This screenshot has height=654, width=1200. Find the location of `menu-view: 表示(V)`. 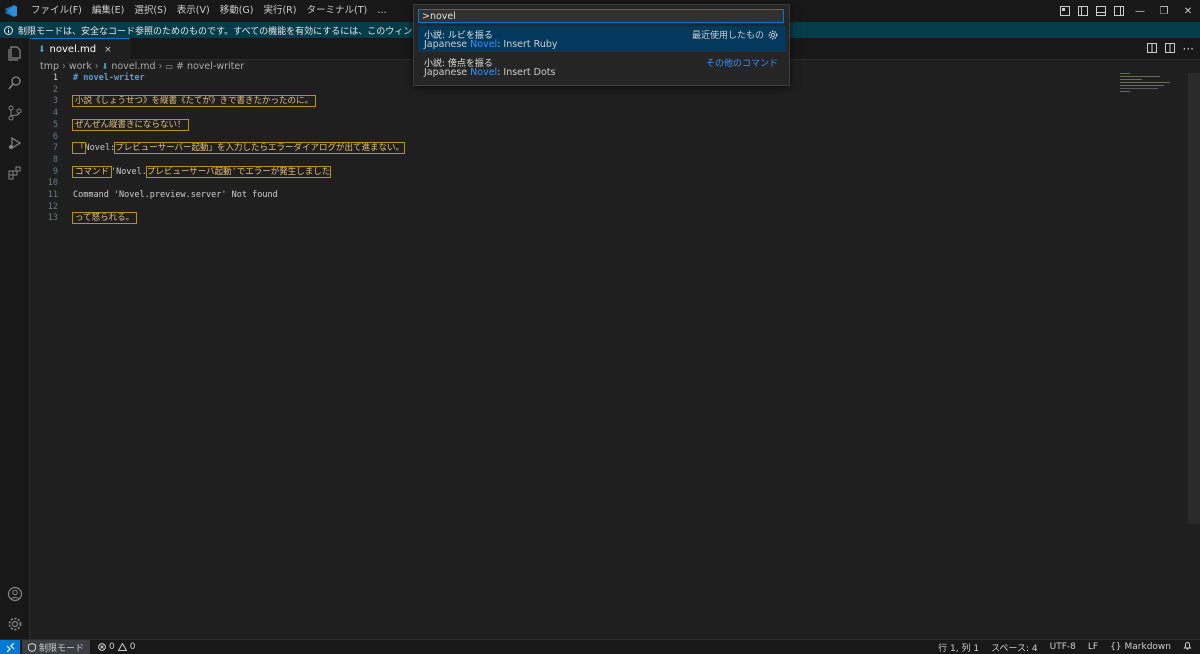

menu-view: 表示(V) is located at coordinates (193, 11).